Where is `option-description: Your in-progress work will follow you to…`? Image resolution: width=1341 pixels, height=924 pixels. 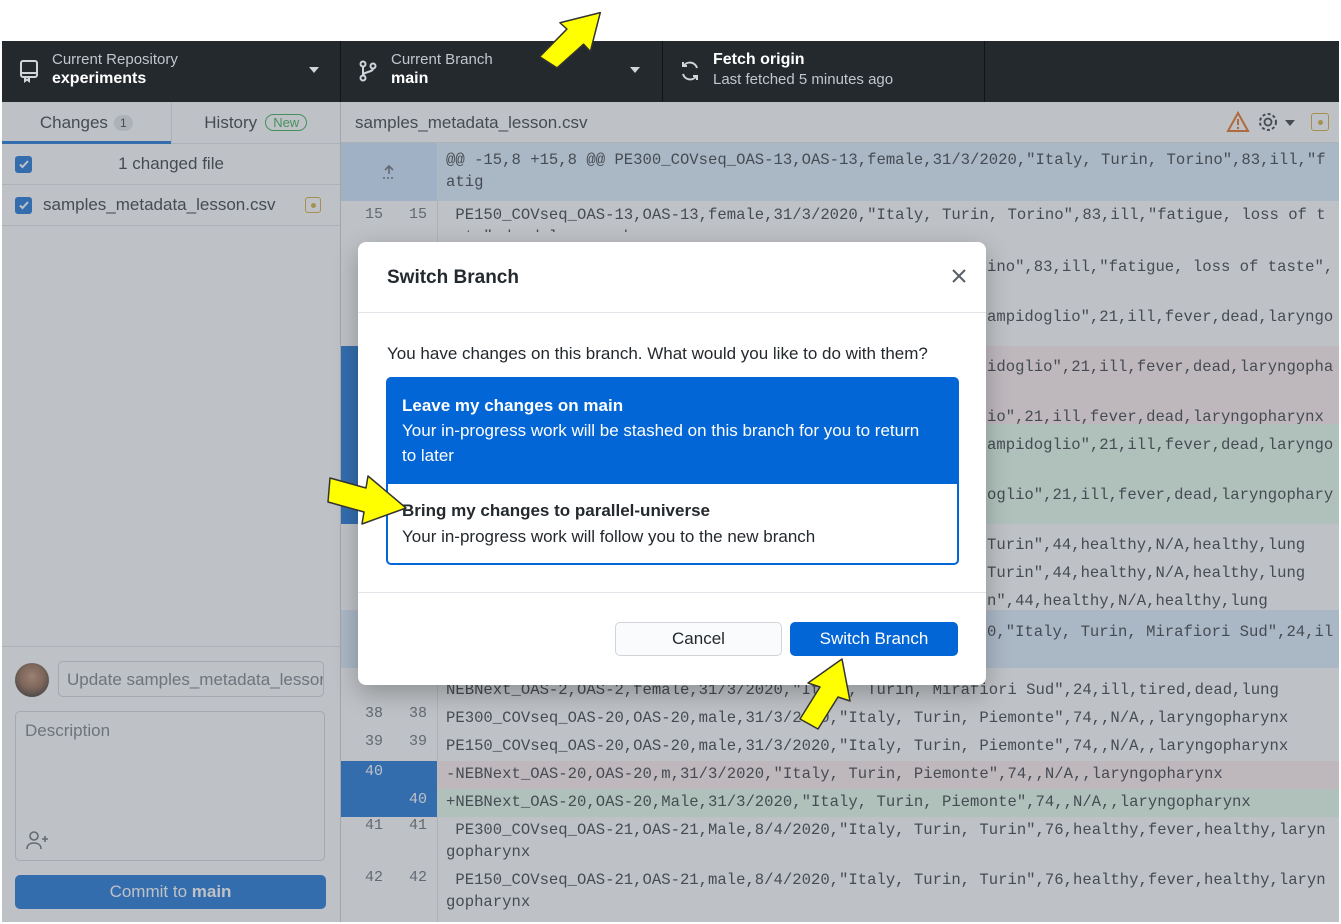 option-description: Your in-progress work will follow you to… is located at coordinates (609, 536).